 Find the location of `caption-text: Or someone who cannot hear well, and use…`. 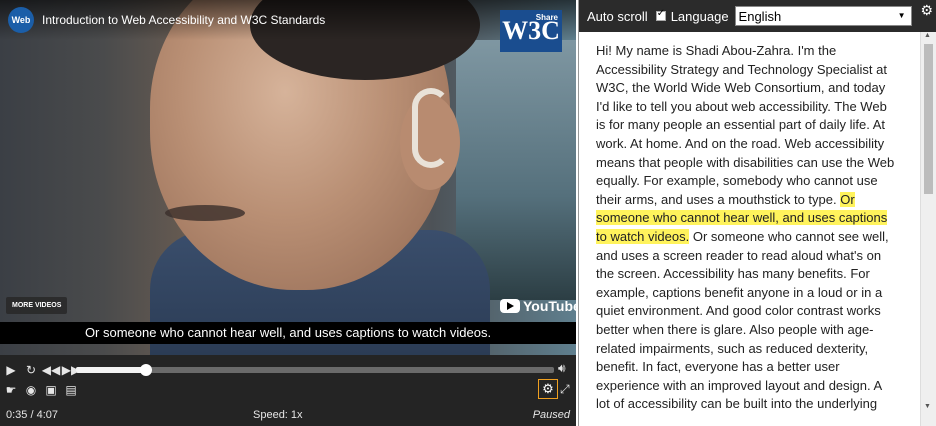

caption-text: Or someone who cannot hear well, and use… is located at coordinates (288, 333).